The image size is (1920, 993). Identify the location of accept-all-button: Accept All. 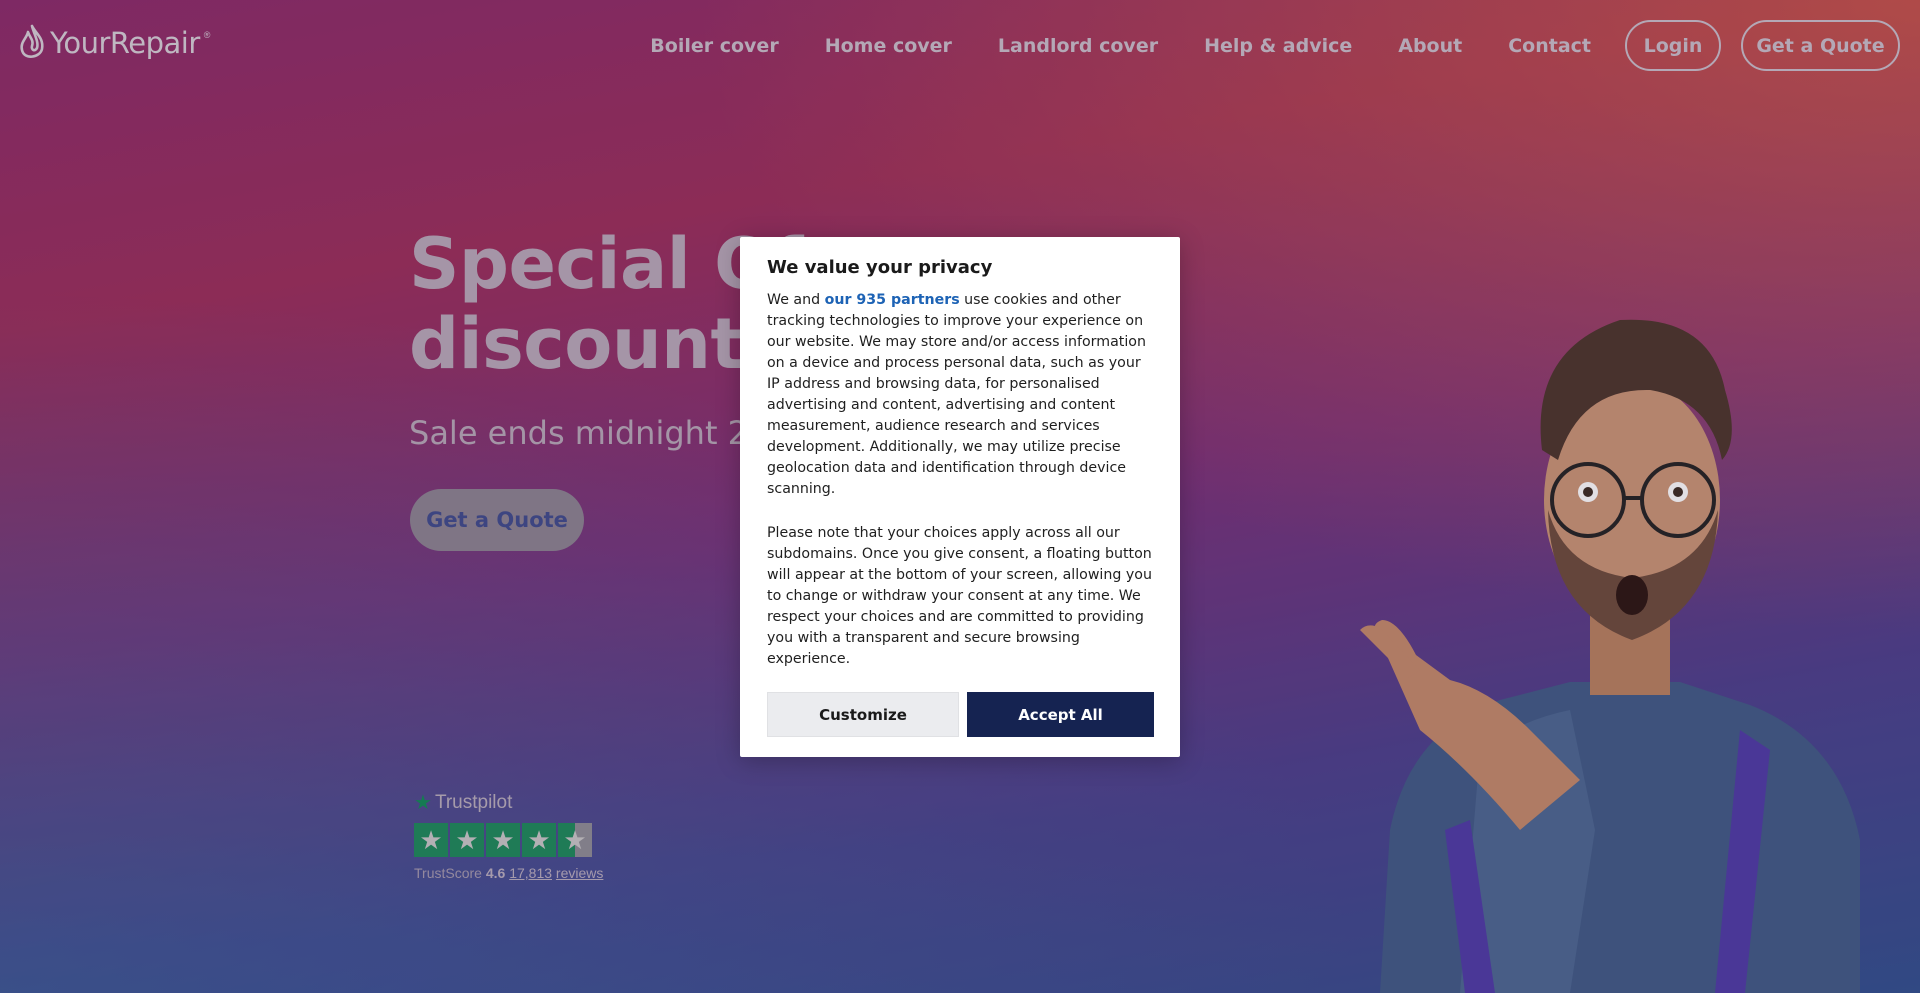
(1060, 714).